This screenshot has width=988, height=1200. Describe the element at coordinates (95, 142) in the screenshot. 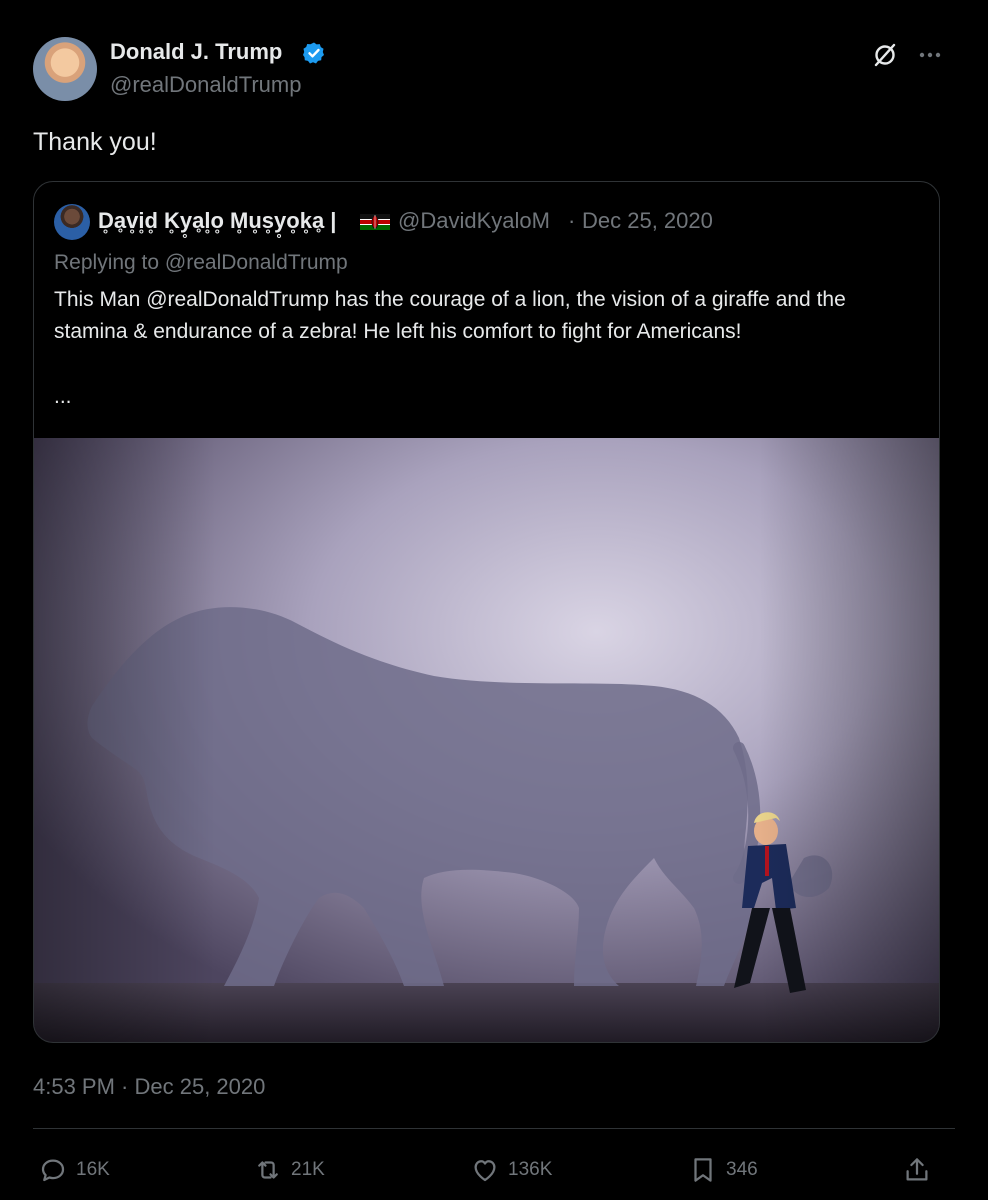

I see `tweet-text: Thank you!` at that location.